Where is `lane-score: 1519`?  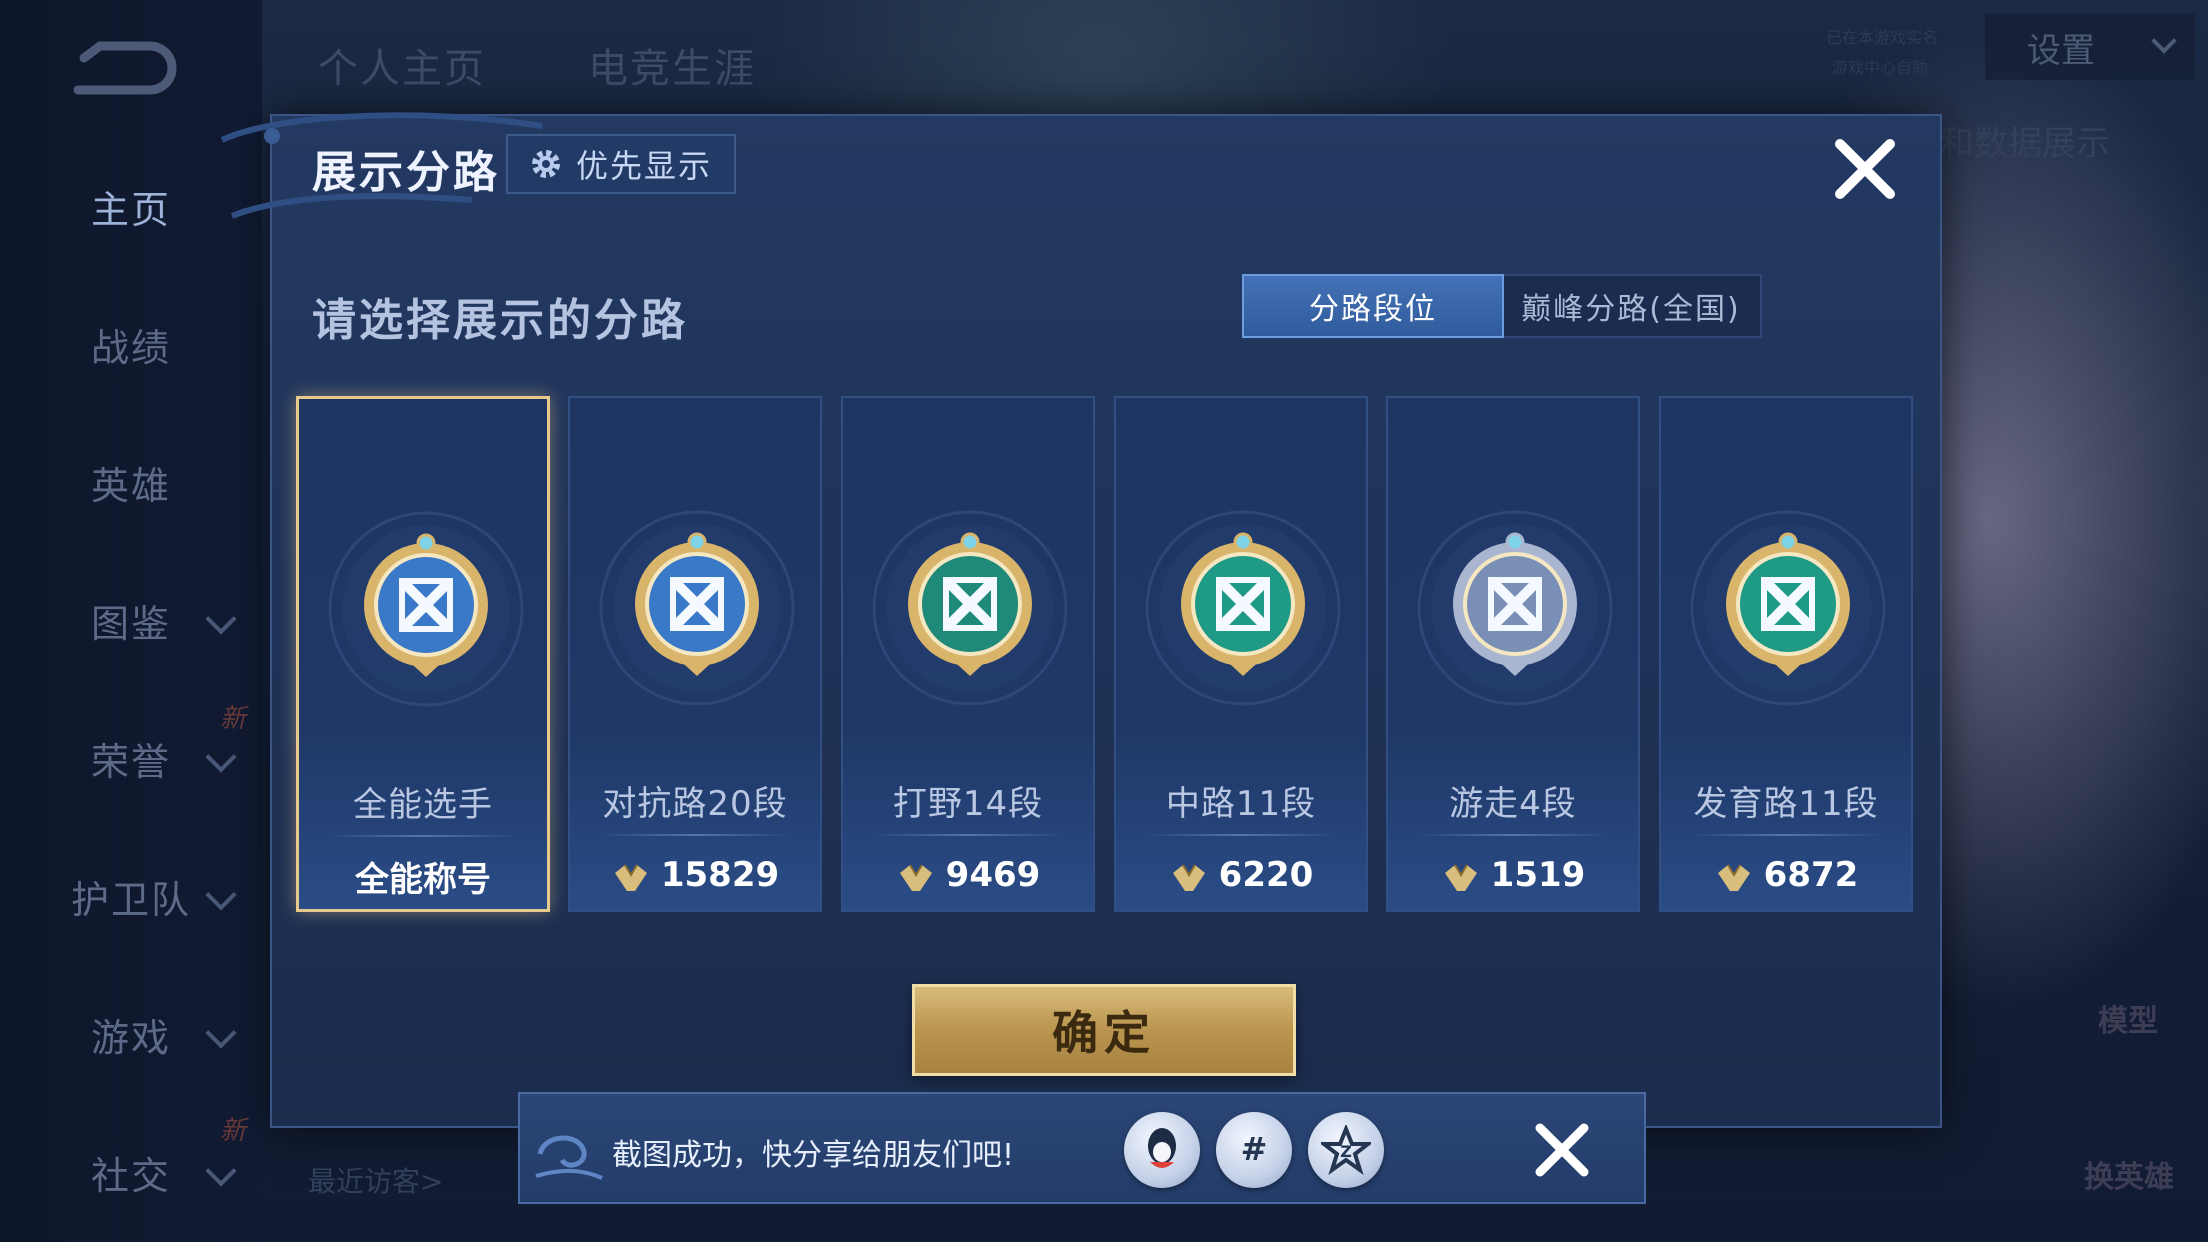
lane-score: 1519 is located at coordinates (1513, 875).